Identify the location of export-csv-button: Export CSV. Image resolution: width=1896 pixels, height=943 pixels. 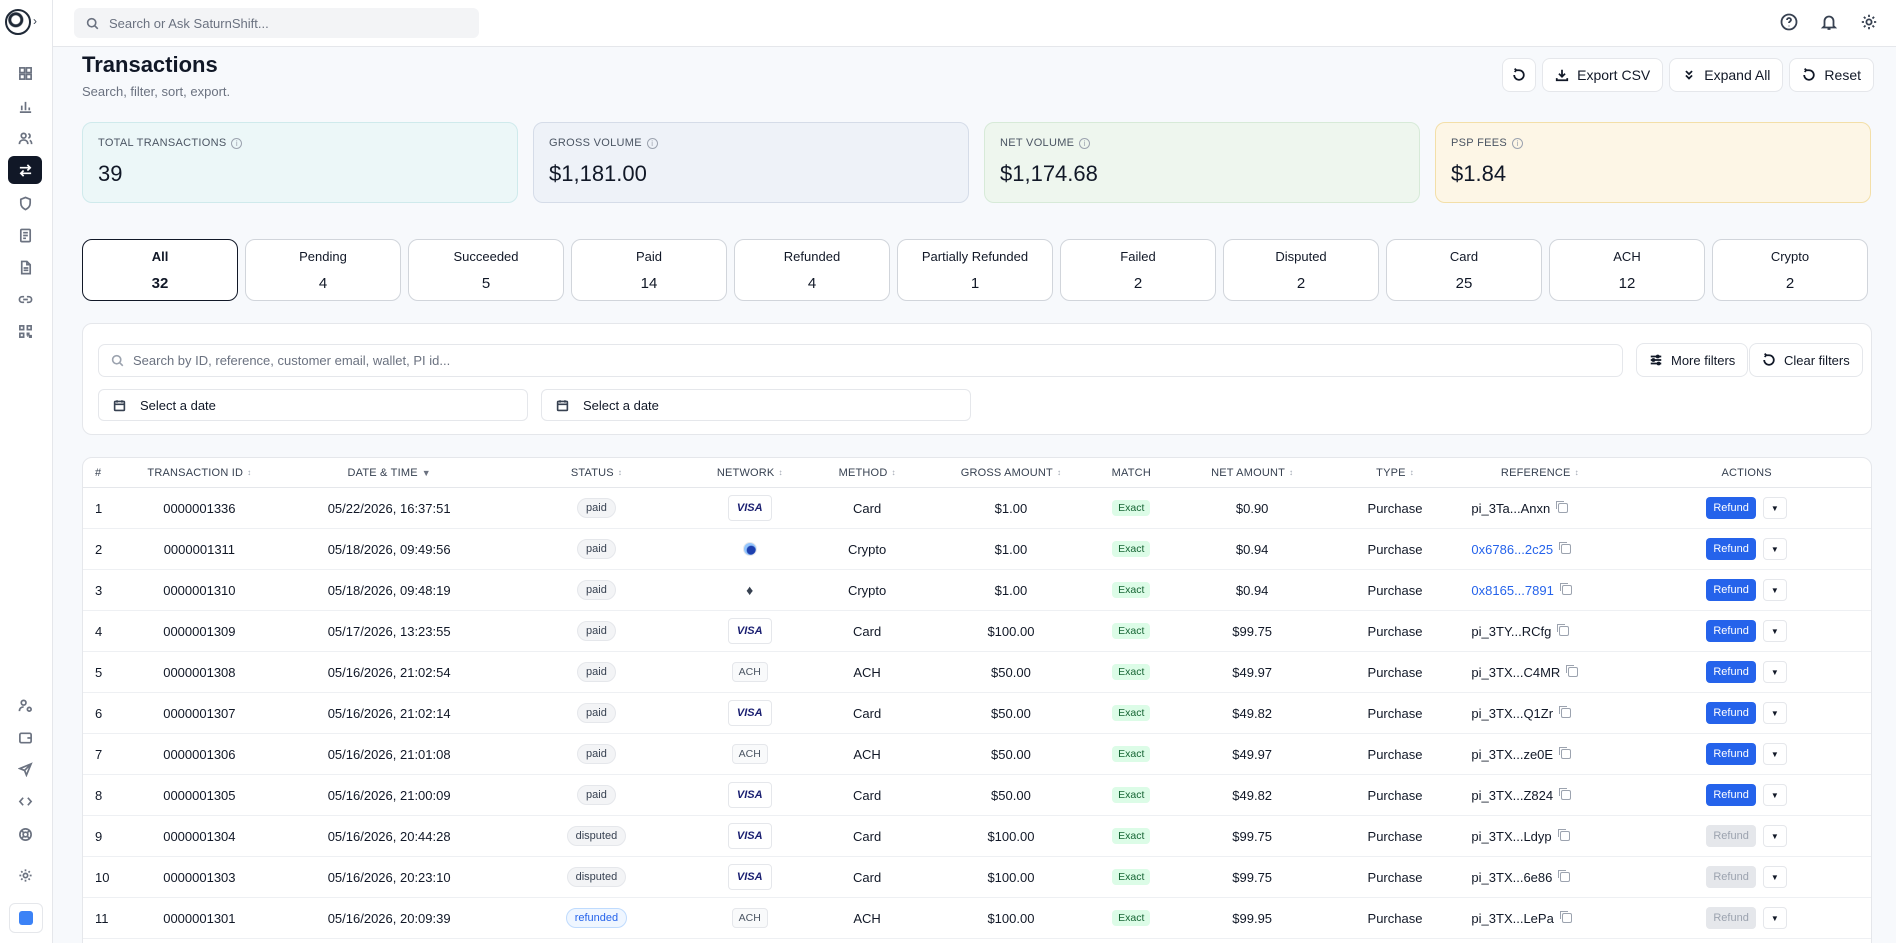
(1603, 75).